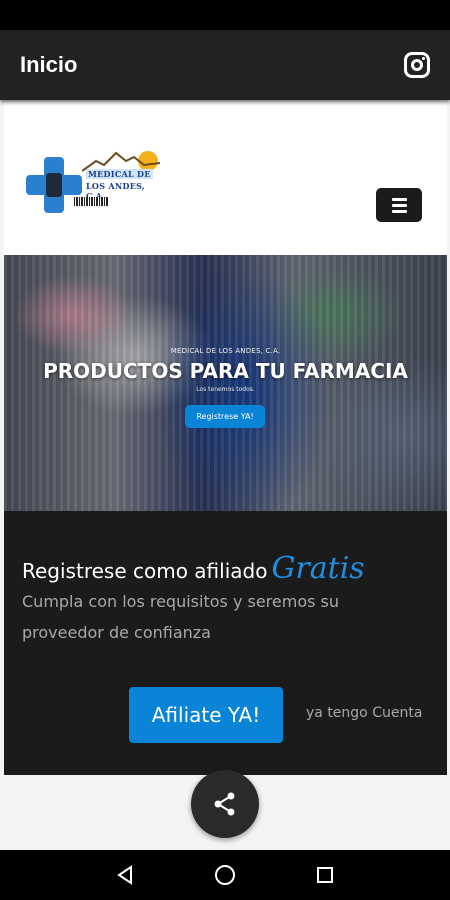 The image size is (450, 900). Describe the element at coordinates (318, 568) in the screenshot. I see `gratis-highlight: Gratis` at that location.